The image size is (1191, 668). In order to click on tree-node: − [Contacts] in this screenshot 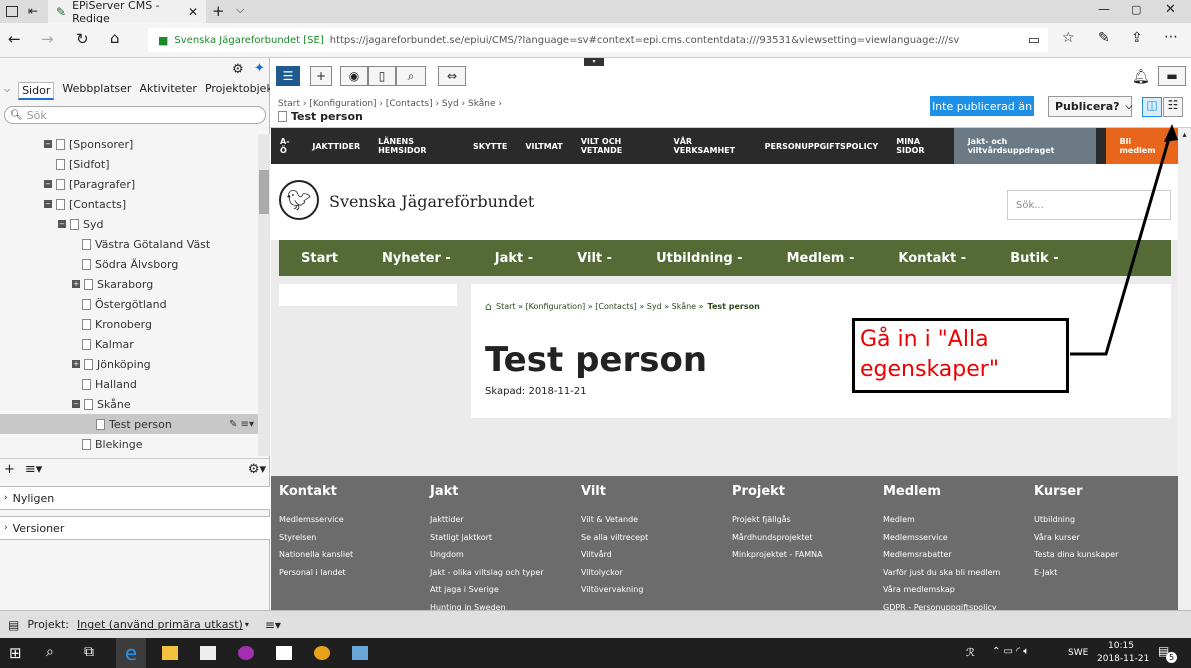, I will do `click(85, 204)`.